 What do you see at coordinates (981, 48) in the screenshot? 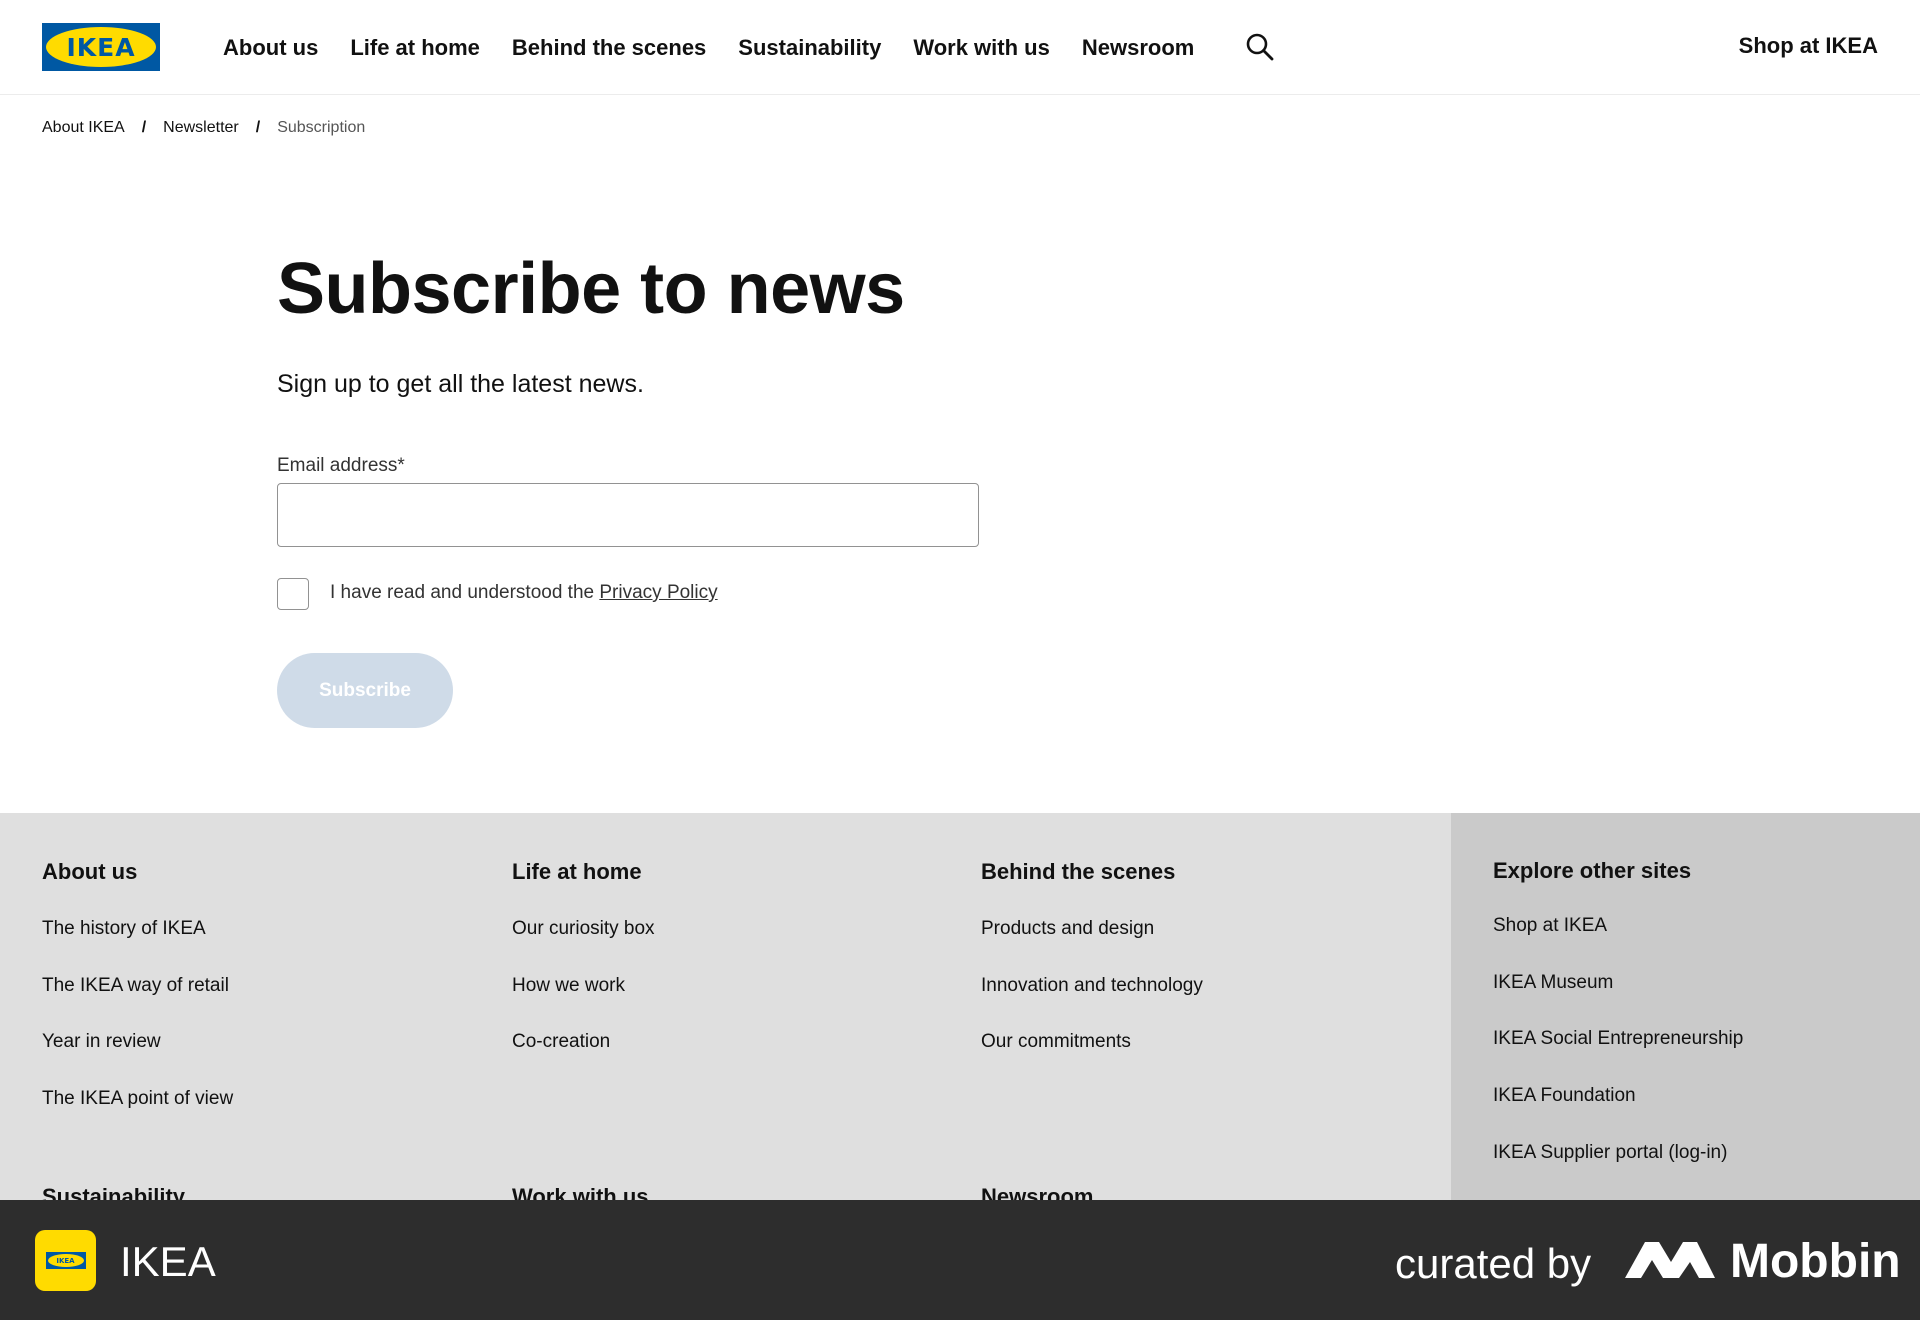
I see `nav-work-with-us: Work with us` at bounding box center [981, 48].